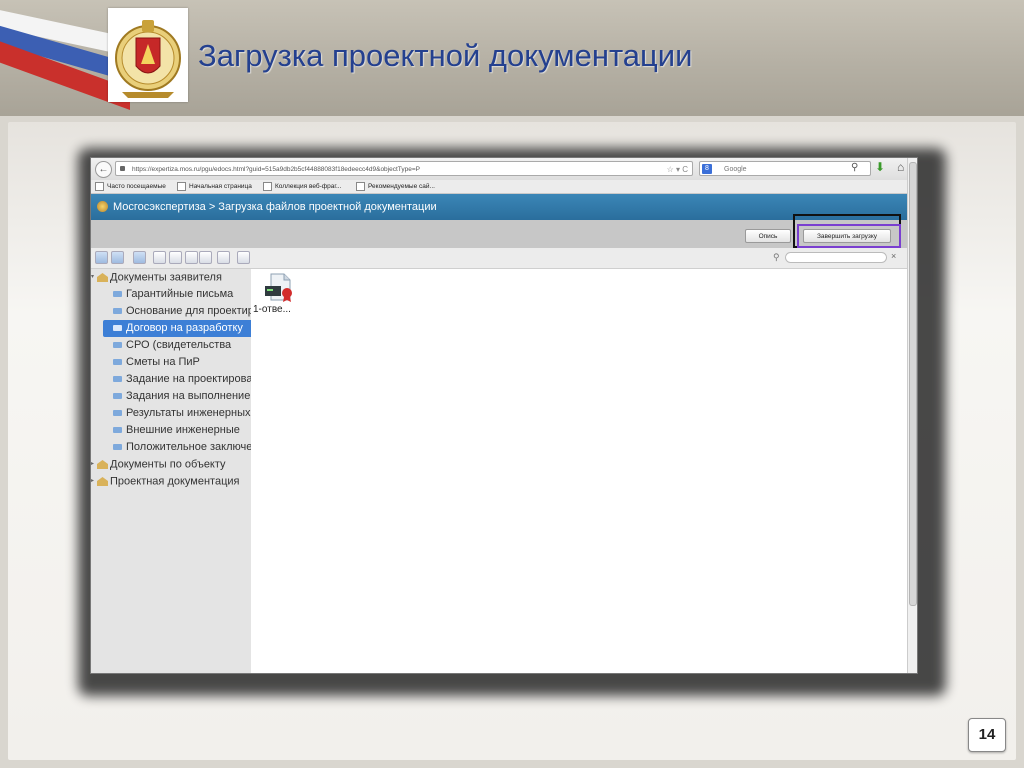 This screenshot has height=768, width=1024. What do you see at coordinates (785, 168) in the screenshot?
I see `browser-search-field: 8 Google` at bounding box center [785, 168].